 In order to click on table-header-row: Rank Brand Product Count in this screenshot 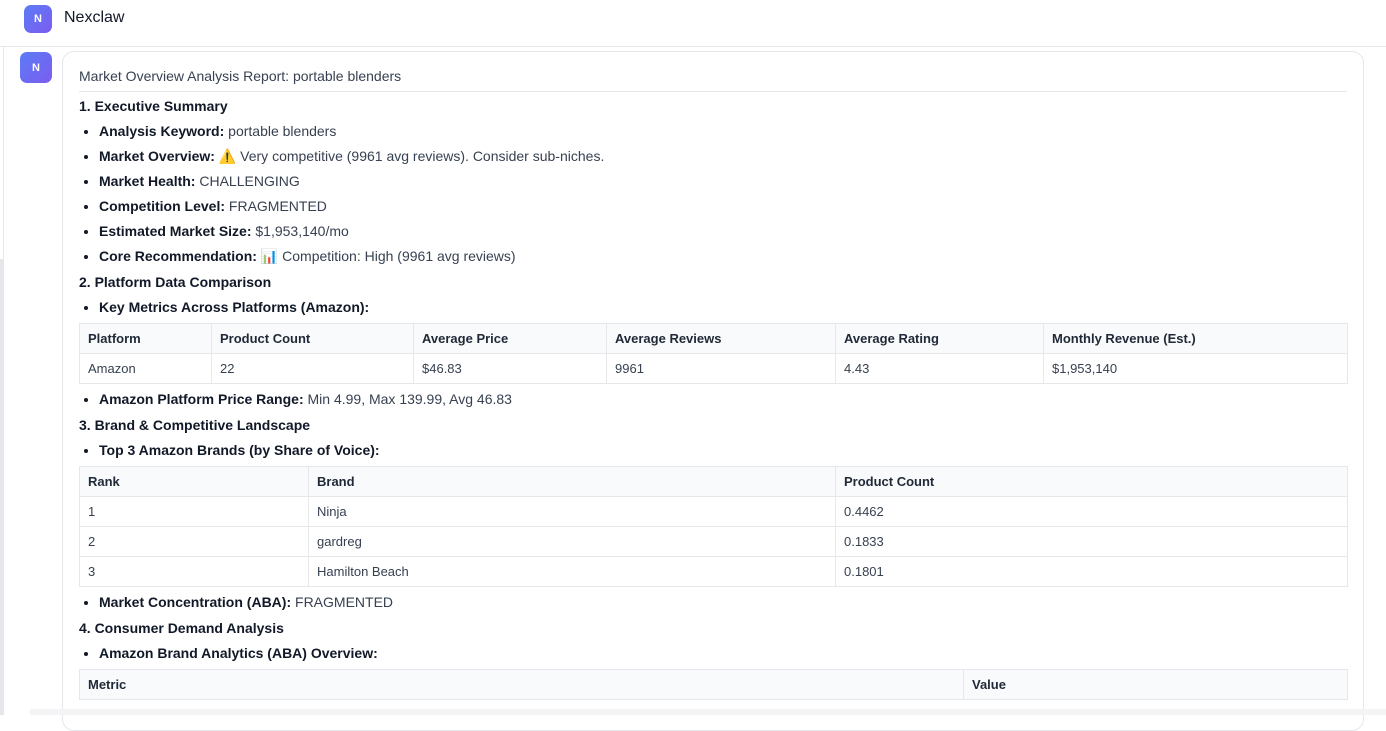, I will do `click(713, 481)`.